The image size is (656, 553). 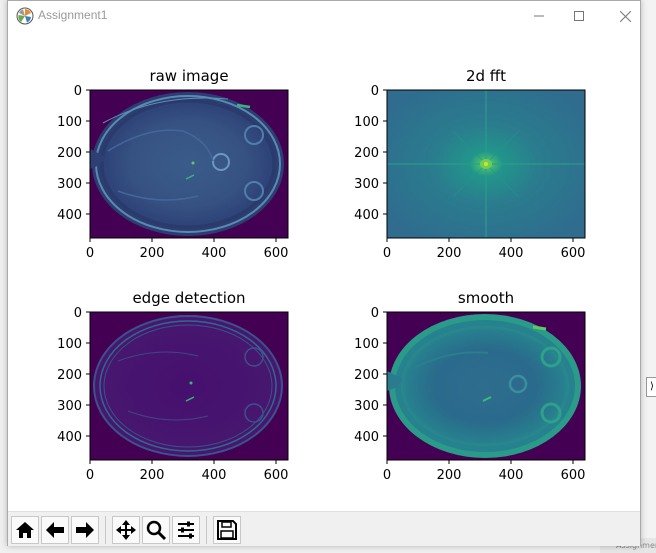 I want to click on close-icon, so click(x=625, y=16).